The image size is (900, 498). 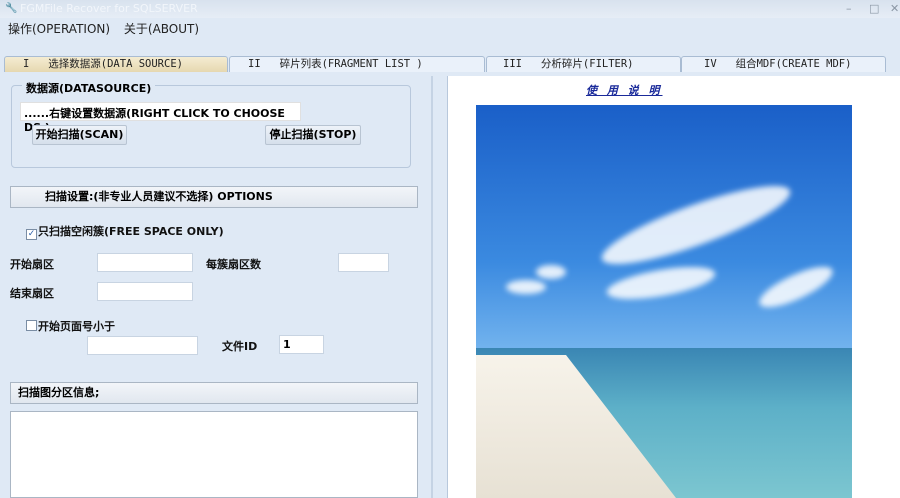 I want to click on title-bar: 🔧 FGMFile Recover for SQLSERVER – □ ✕, so click(x=450, y=9).